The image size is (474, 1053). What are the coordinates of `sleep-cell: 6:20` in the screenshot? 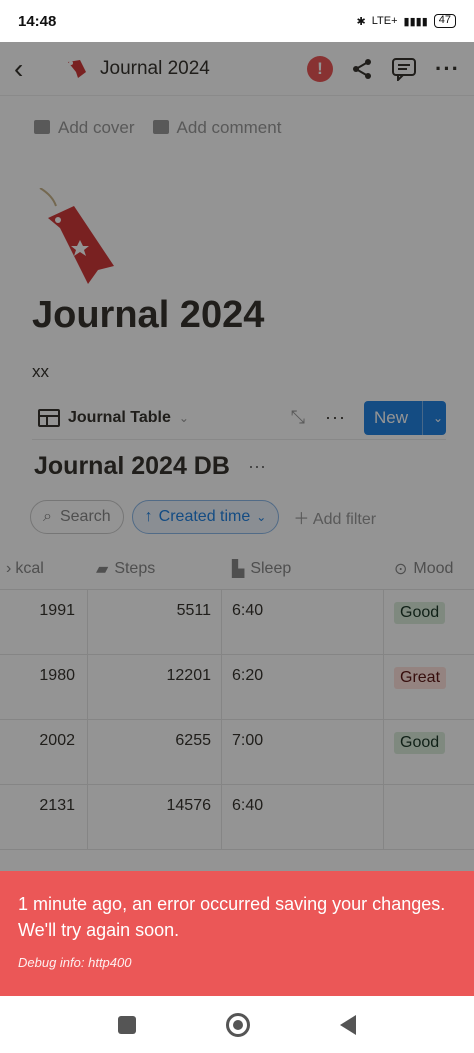 It's located at (303, 687).